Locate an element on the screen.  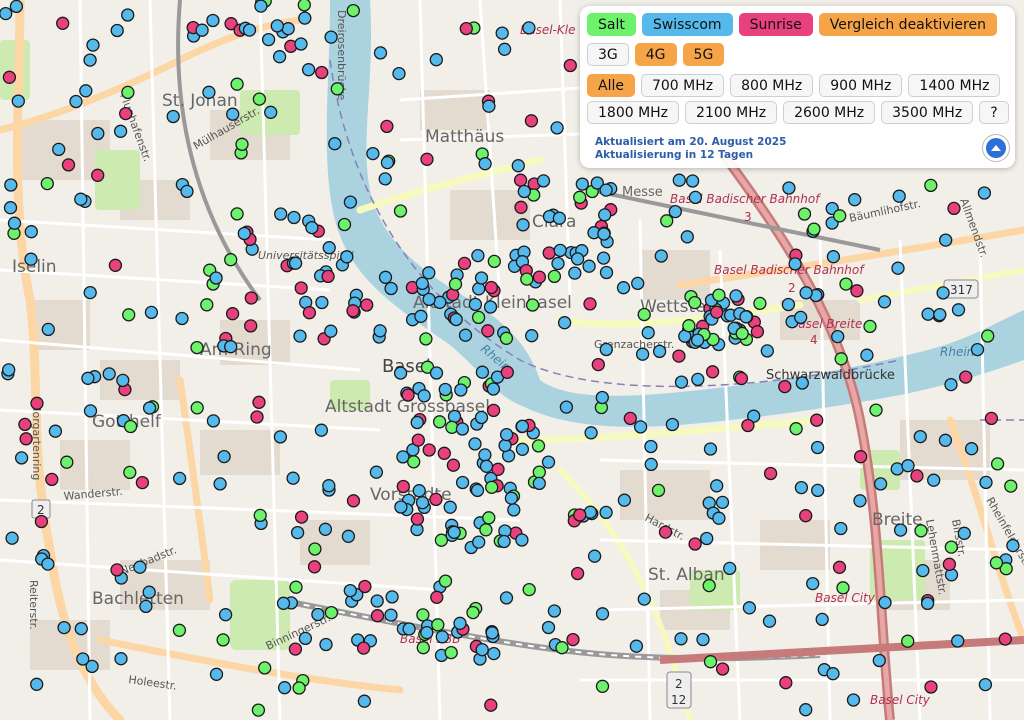
salt-button: Salt is located at coordinates (611, 24).